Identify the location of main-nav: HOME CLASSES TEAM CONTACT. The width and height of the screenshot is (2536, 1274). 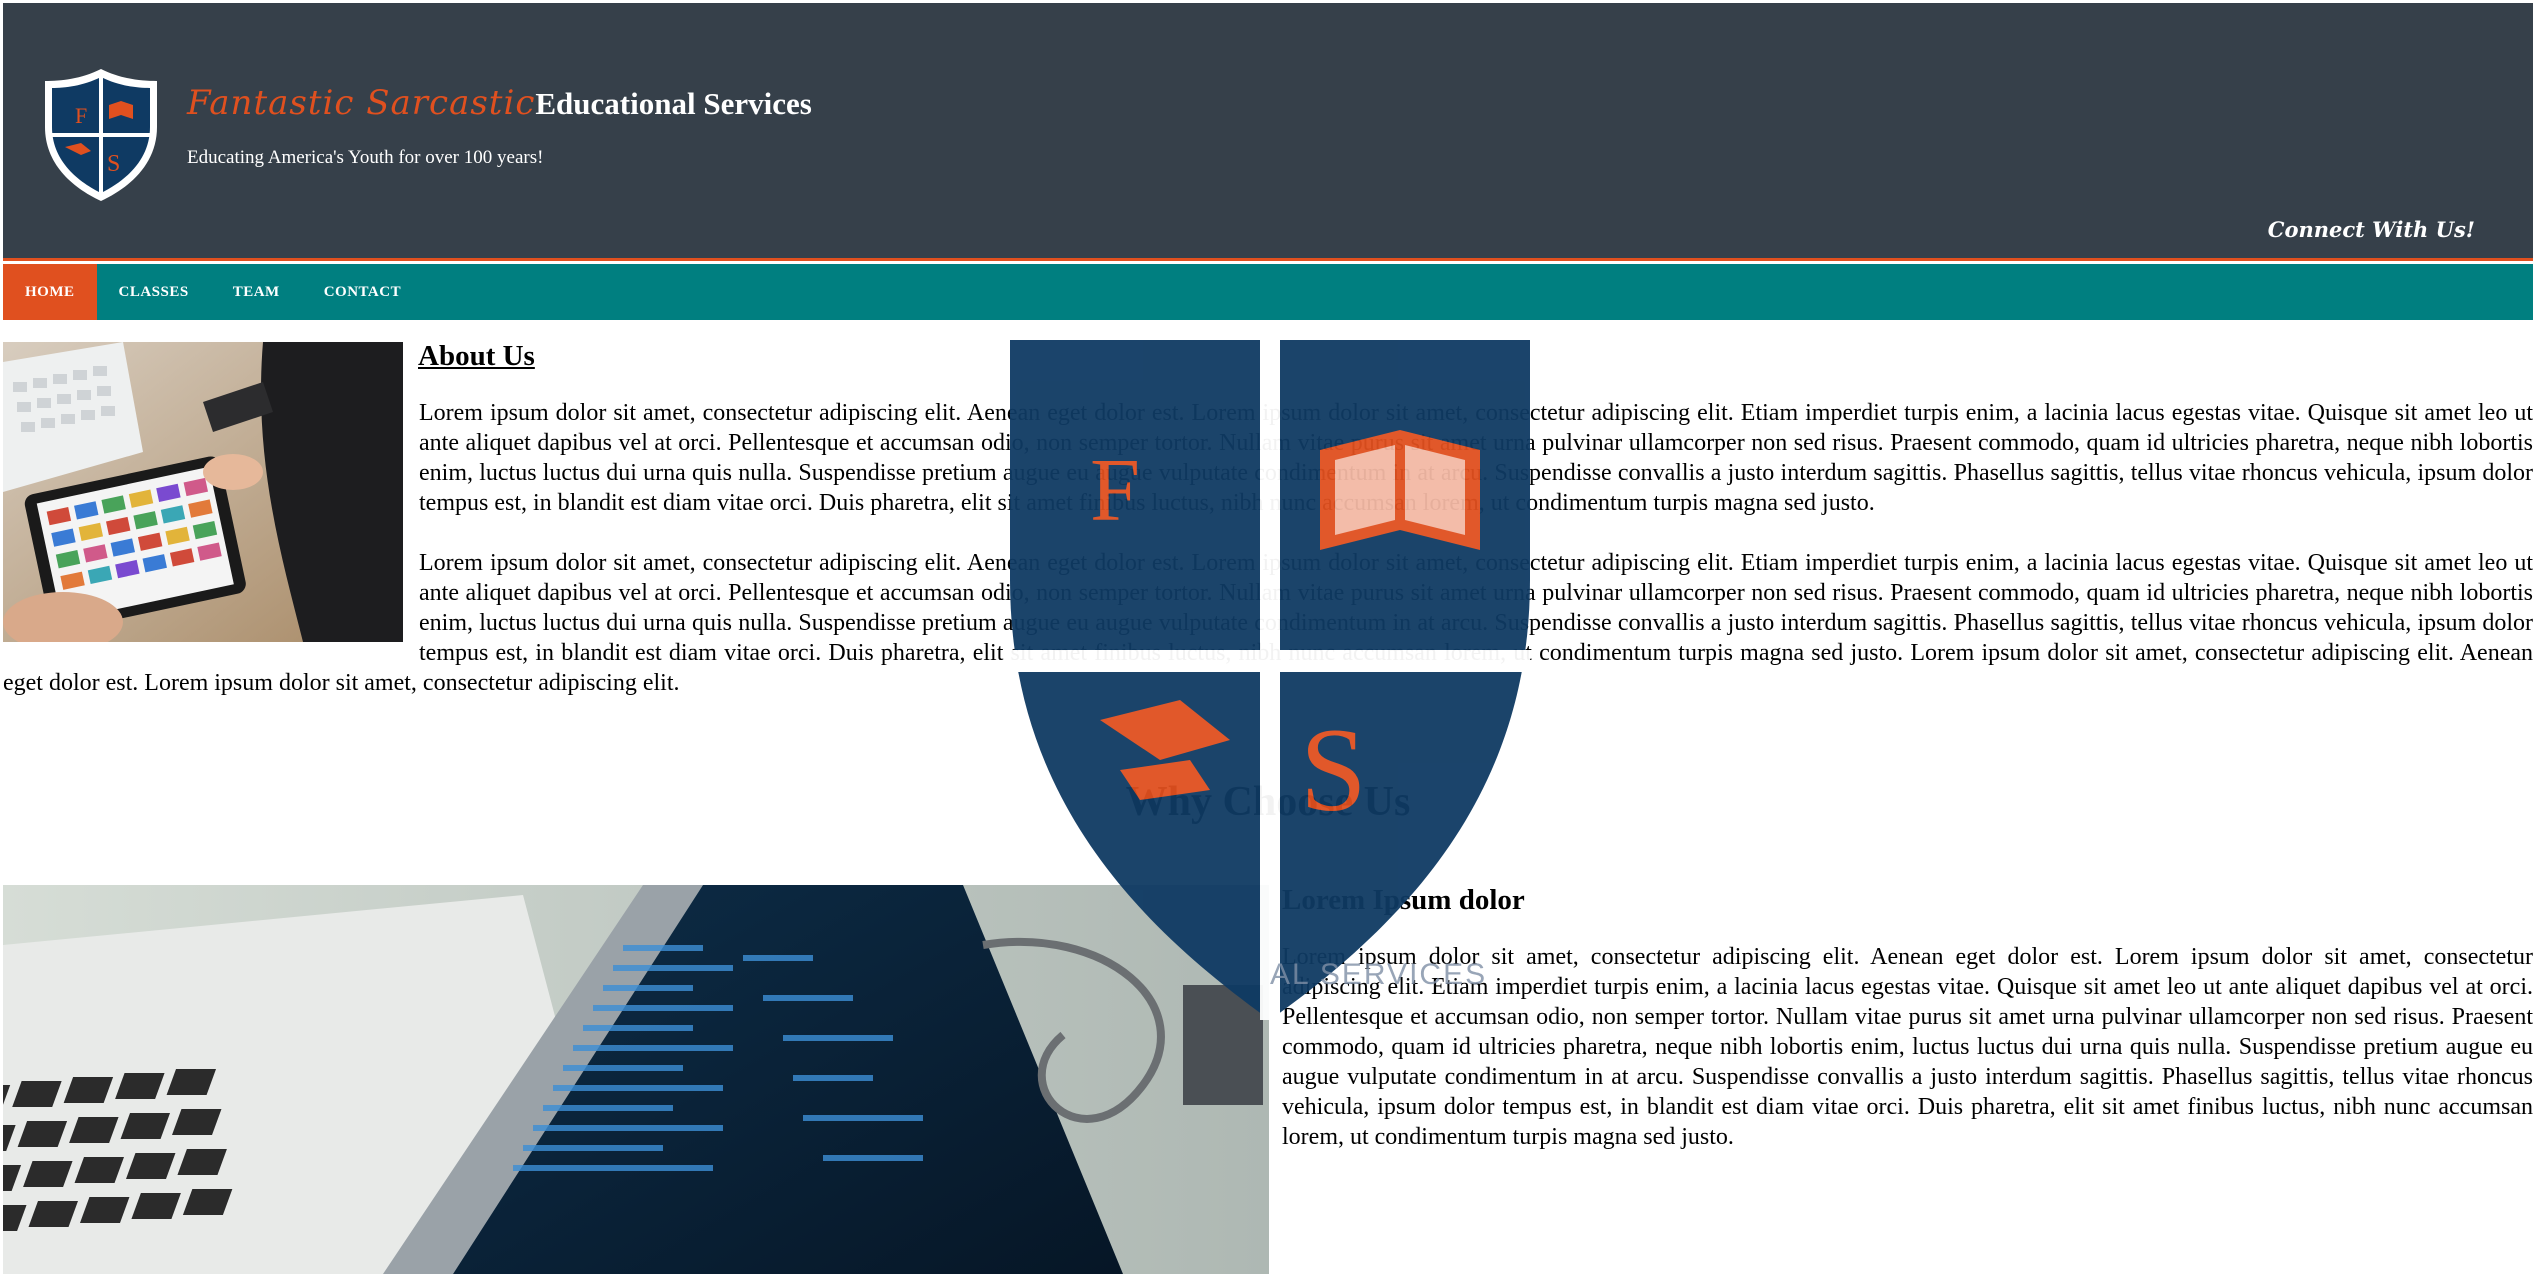
(1268, 292).